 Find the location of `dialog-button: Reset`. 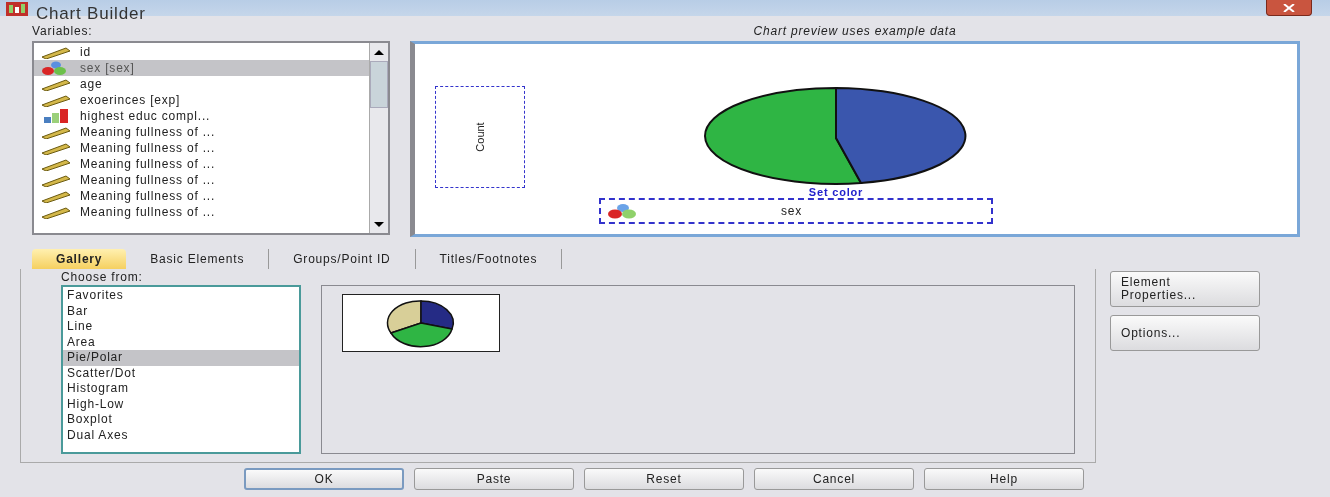

dialog-button: Reset is located at coordinates (664, 479).